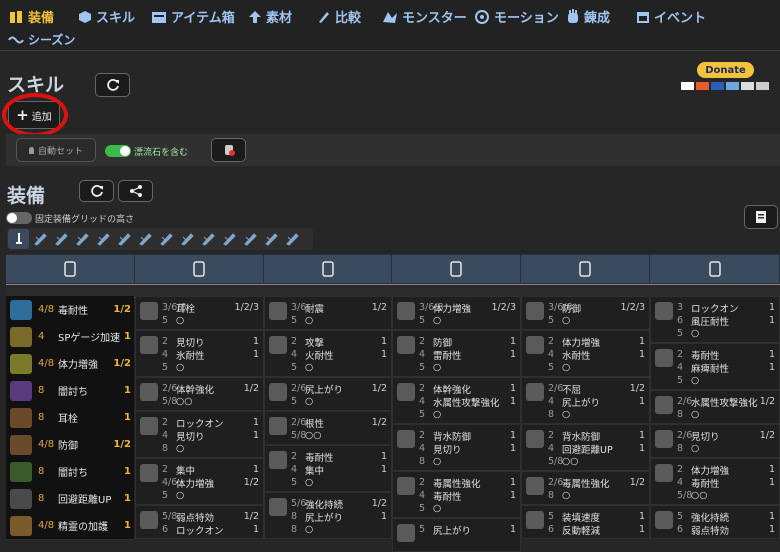  What do you see at coordinates (715, 407) in the screenshot?
I see `equipment-cell: 2/6 水属性攻撃強化 1/2 8 ○` at bounding box center [715, 407].